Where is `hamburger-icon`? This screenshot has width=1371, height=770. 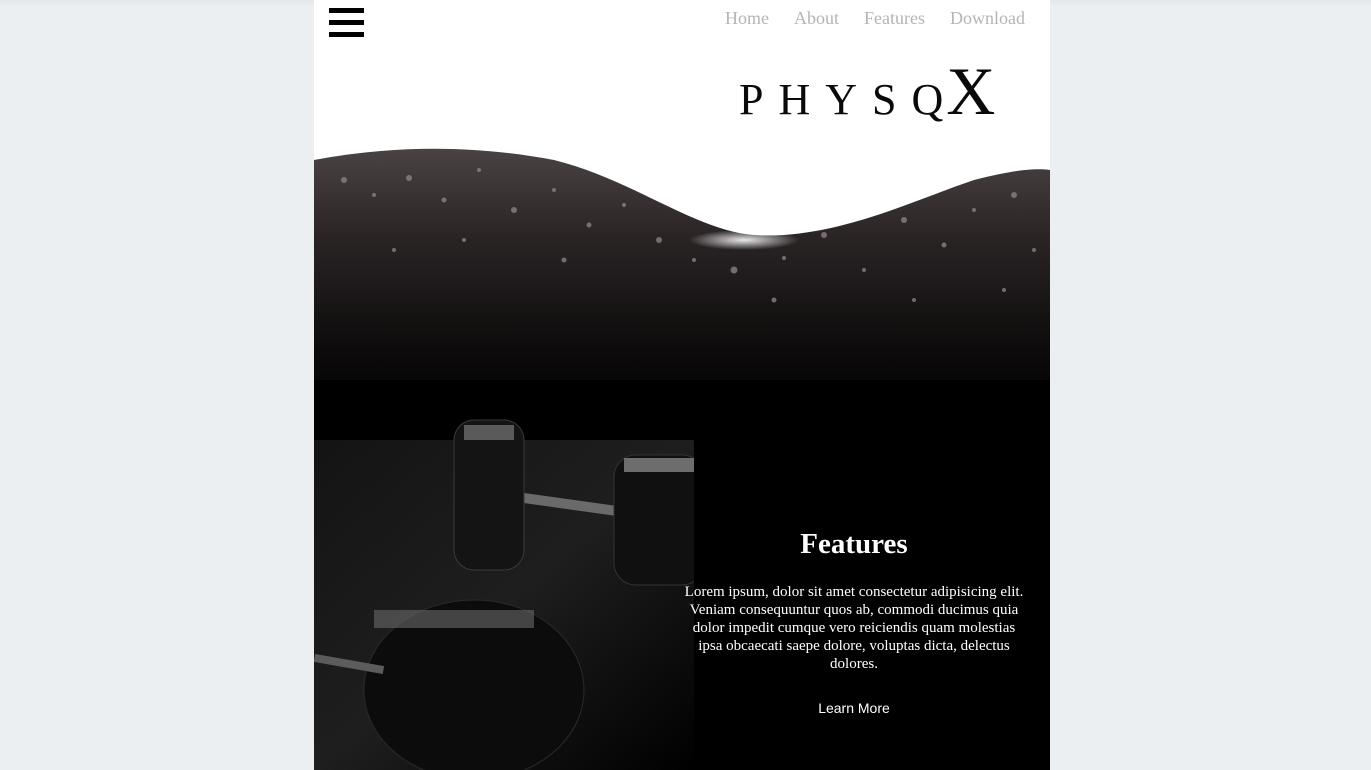 hamburger-icon is located at coordinates (346, 22).